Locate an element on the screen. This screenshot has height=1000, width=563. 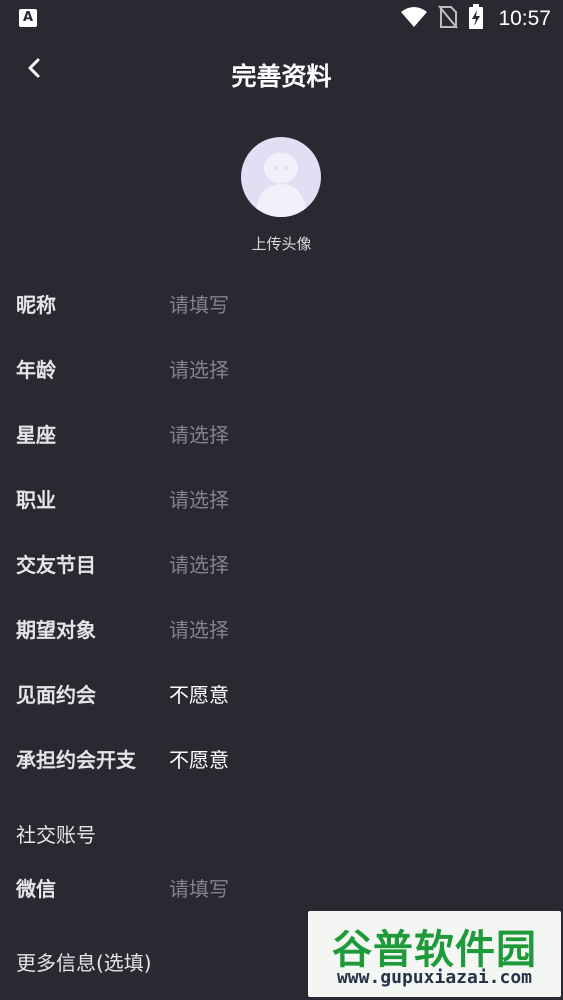
status-icons: 10:57 is located at coordinates (475, 19).